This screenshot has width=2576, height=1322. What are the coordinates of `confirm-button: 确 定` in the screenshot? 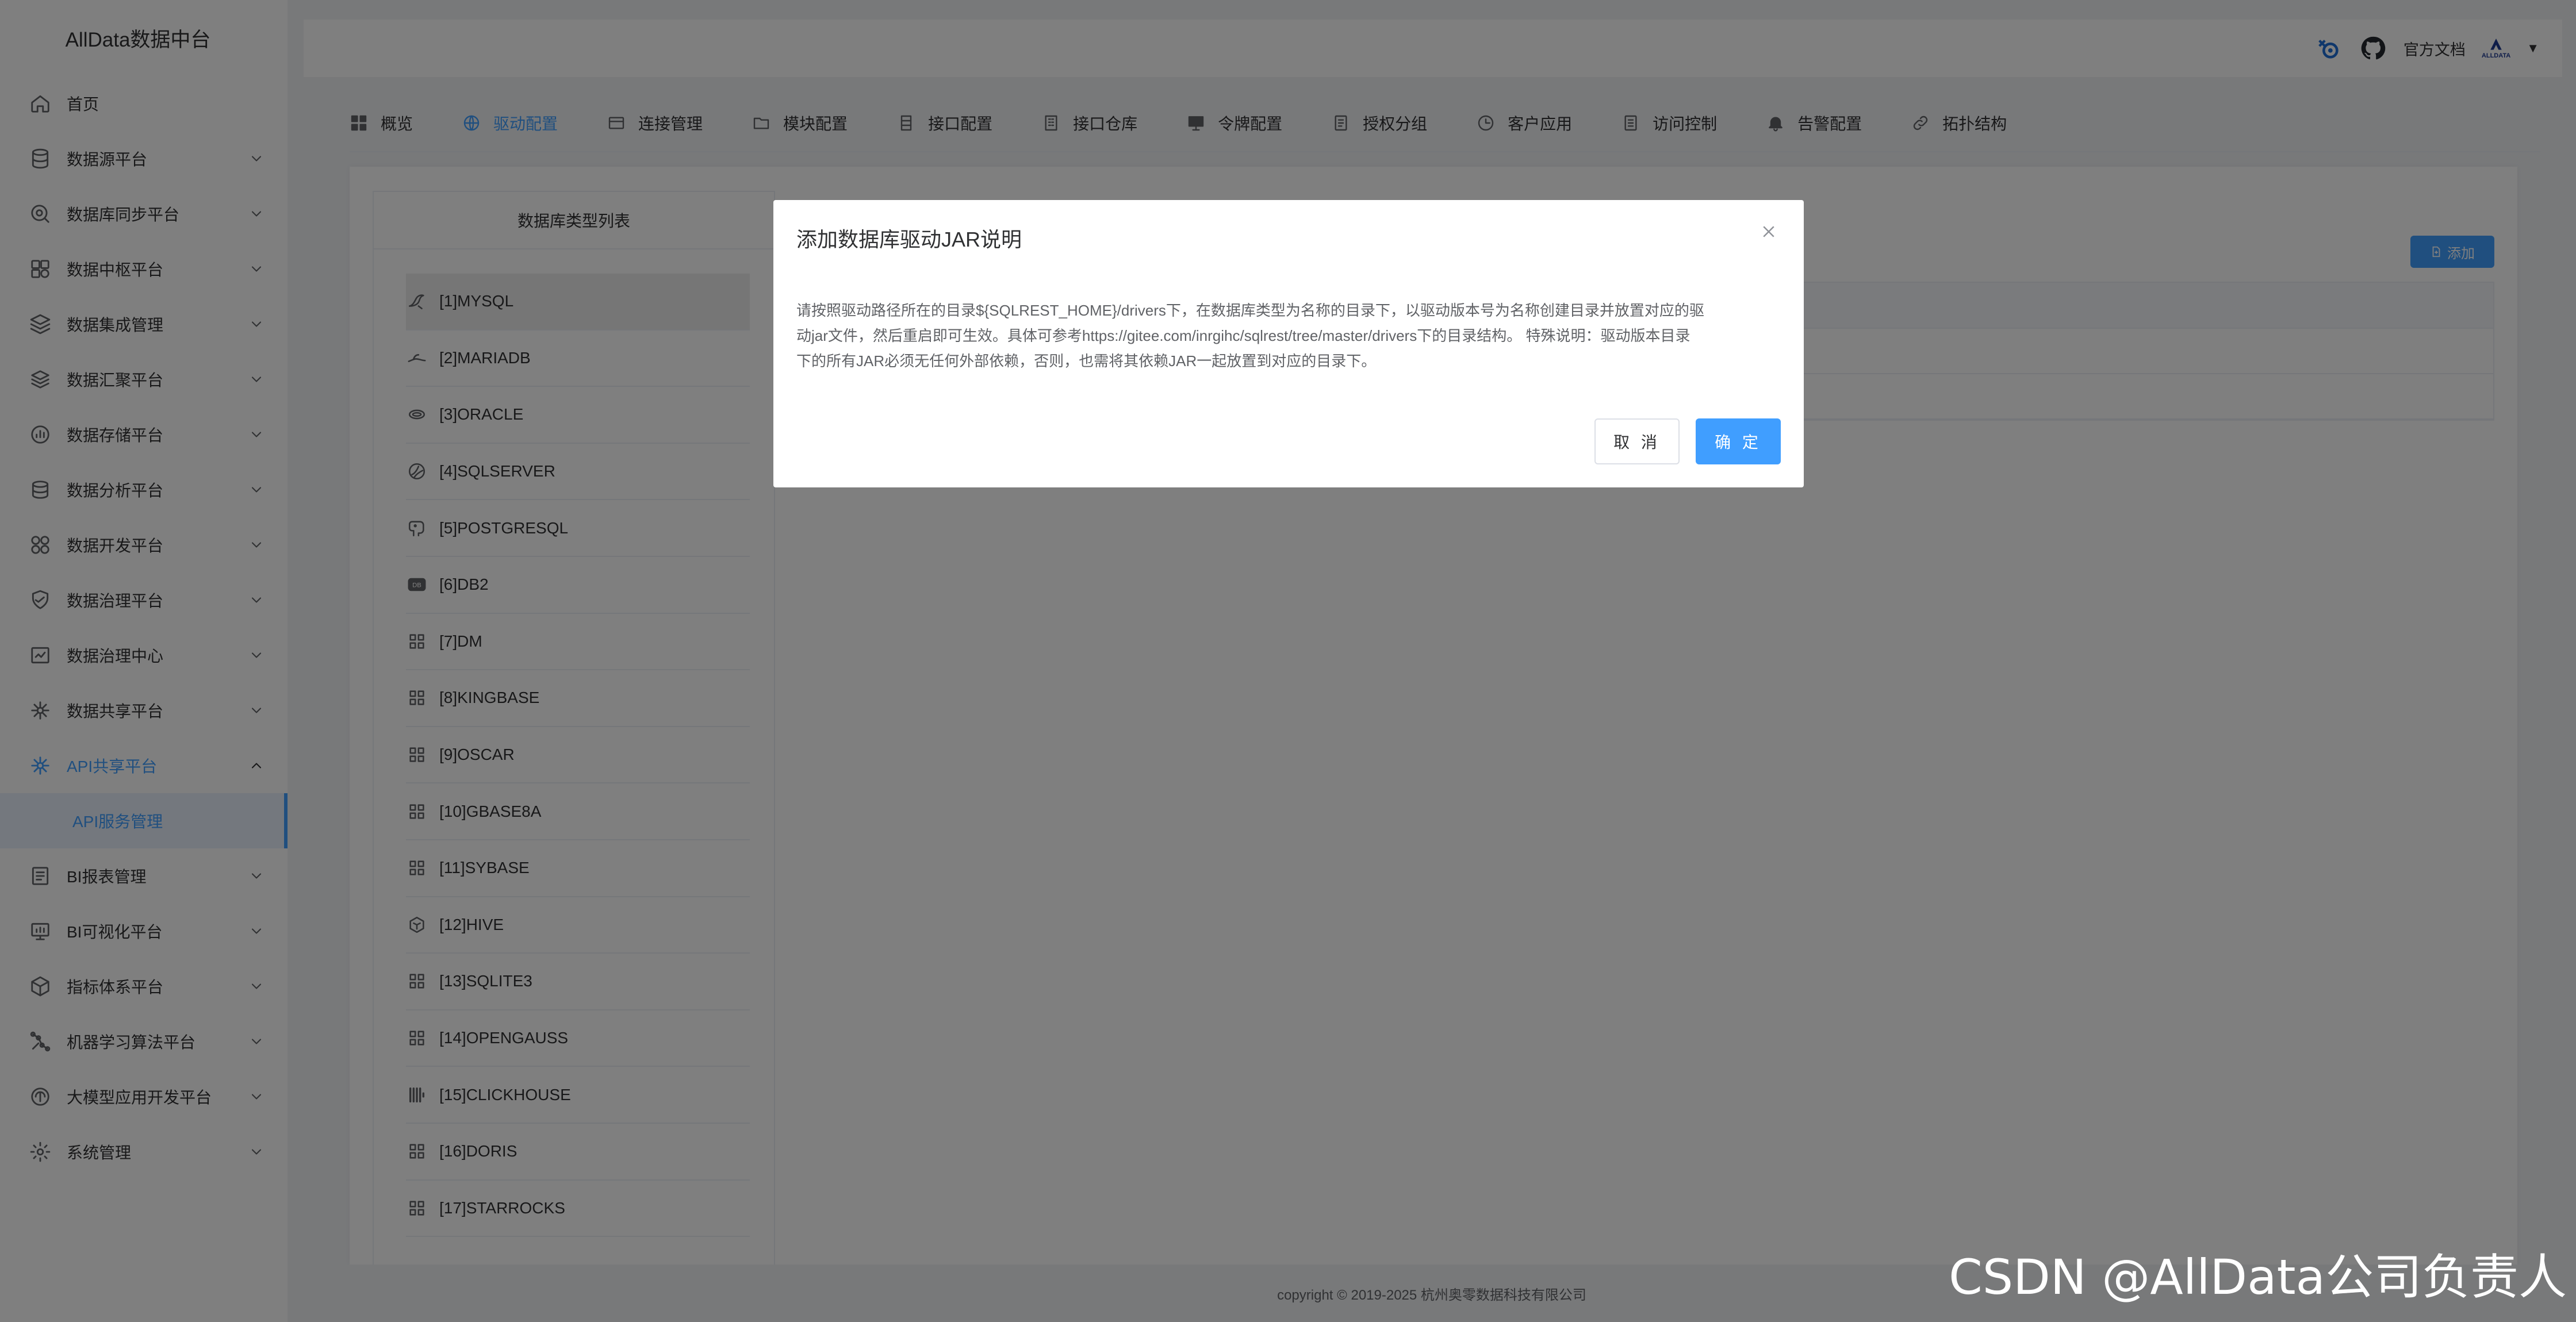 It's located at (1738, 441).